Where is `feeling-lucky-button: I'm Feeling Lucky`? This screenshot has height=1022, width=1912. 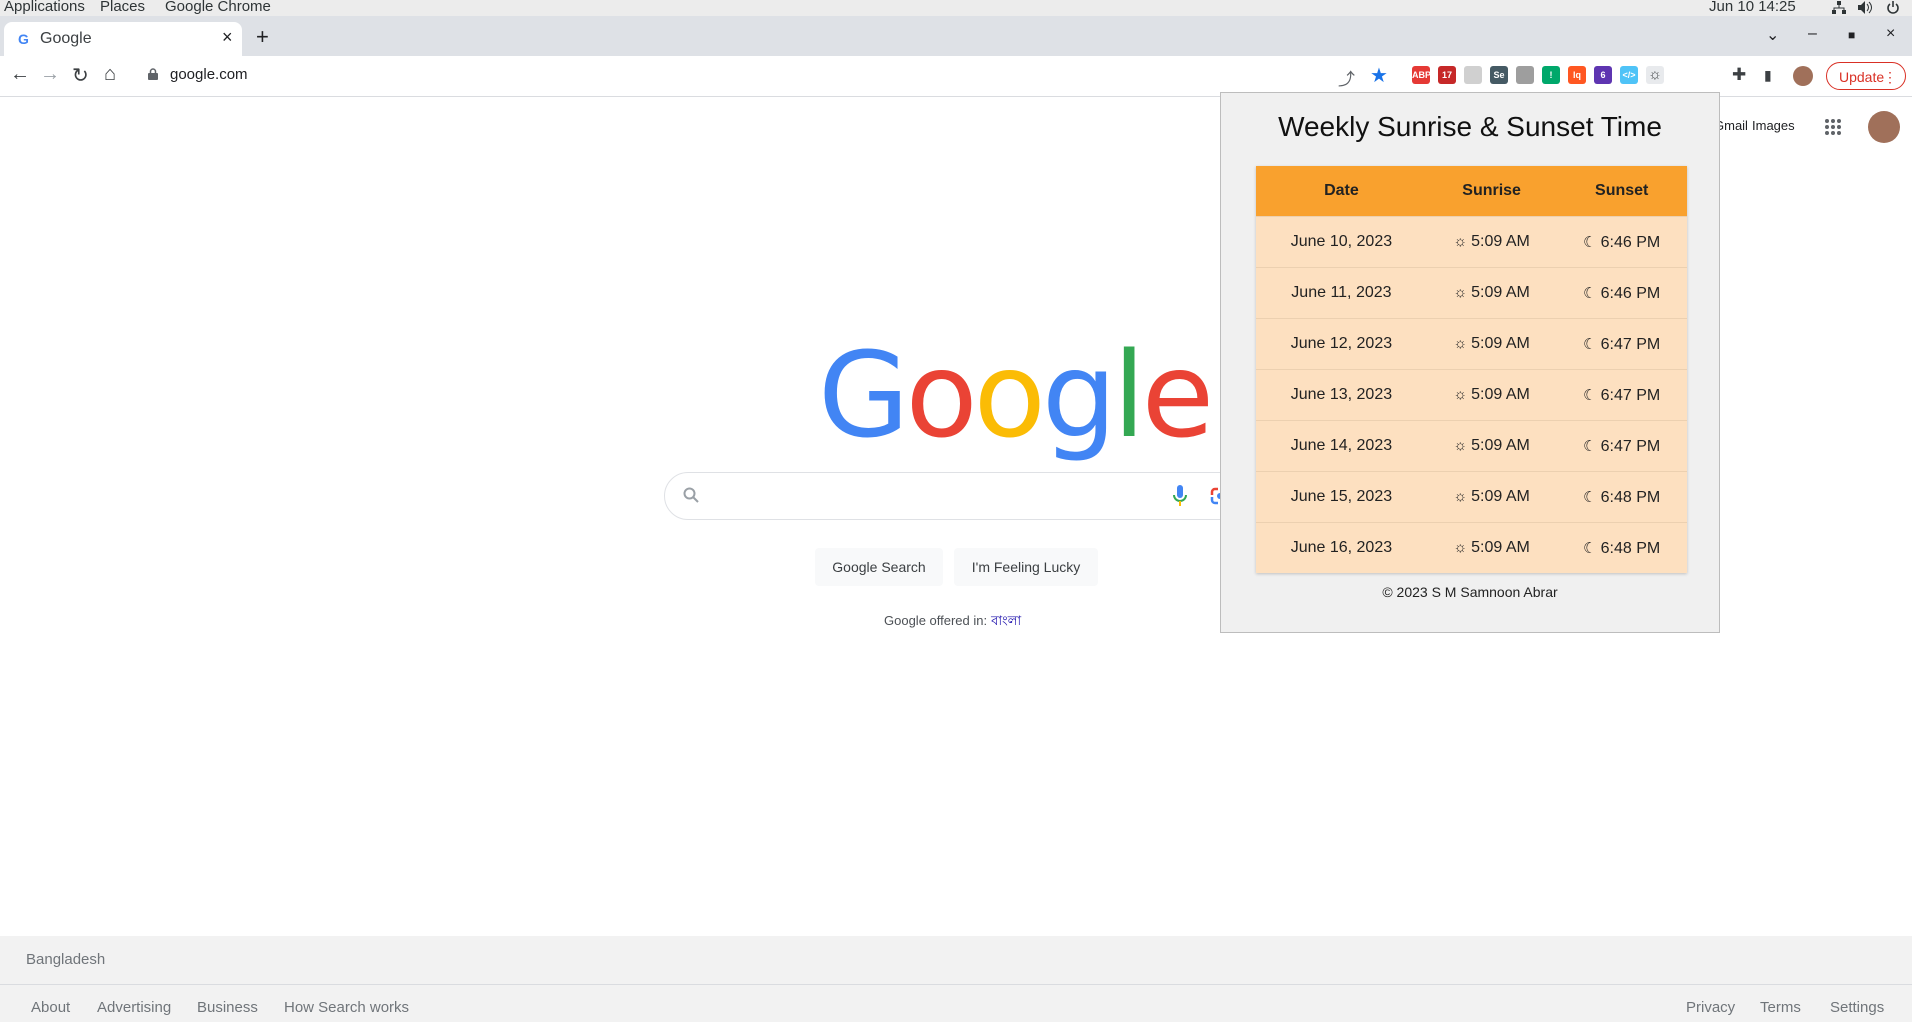
feeling-lucky-button: I'm Feeling Lucky is located at coordinates (1026, 567).